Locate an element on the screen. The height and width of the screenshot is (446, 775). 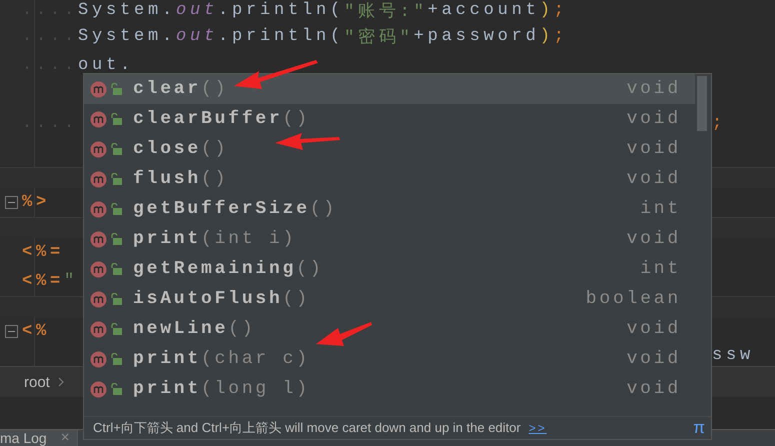
completion-item: clearBuffer() void is located at coordinates (389, 119).